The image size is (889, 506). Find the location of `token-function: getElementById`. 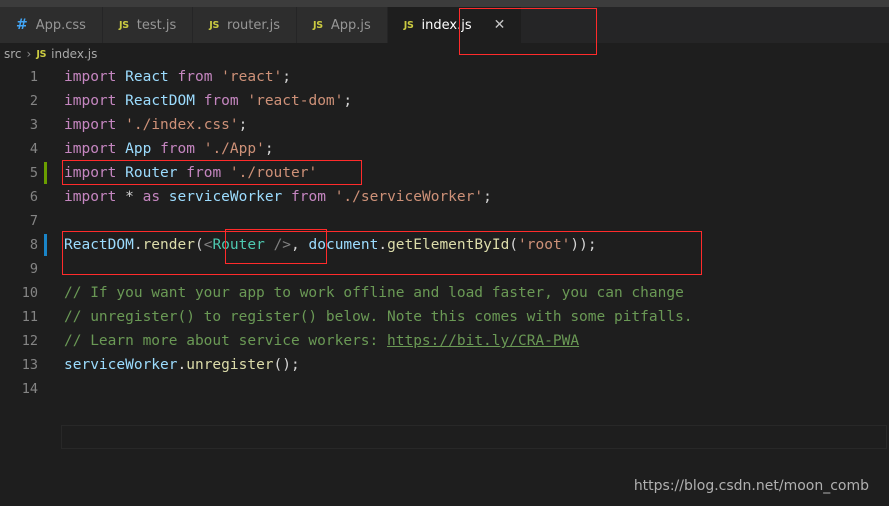

token-function: getElementById is located at coordinates (448, 245).